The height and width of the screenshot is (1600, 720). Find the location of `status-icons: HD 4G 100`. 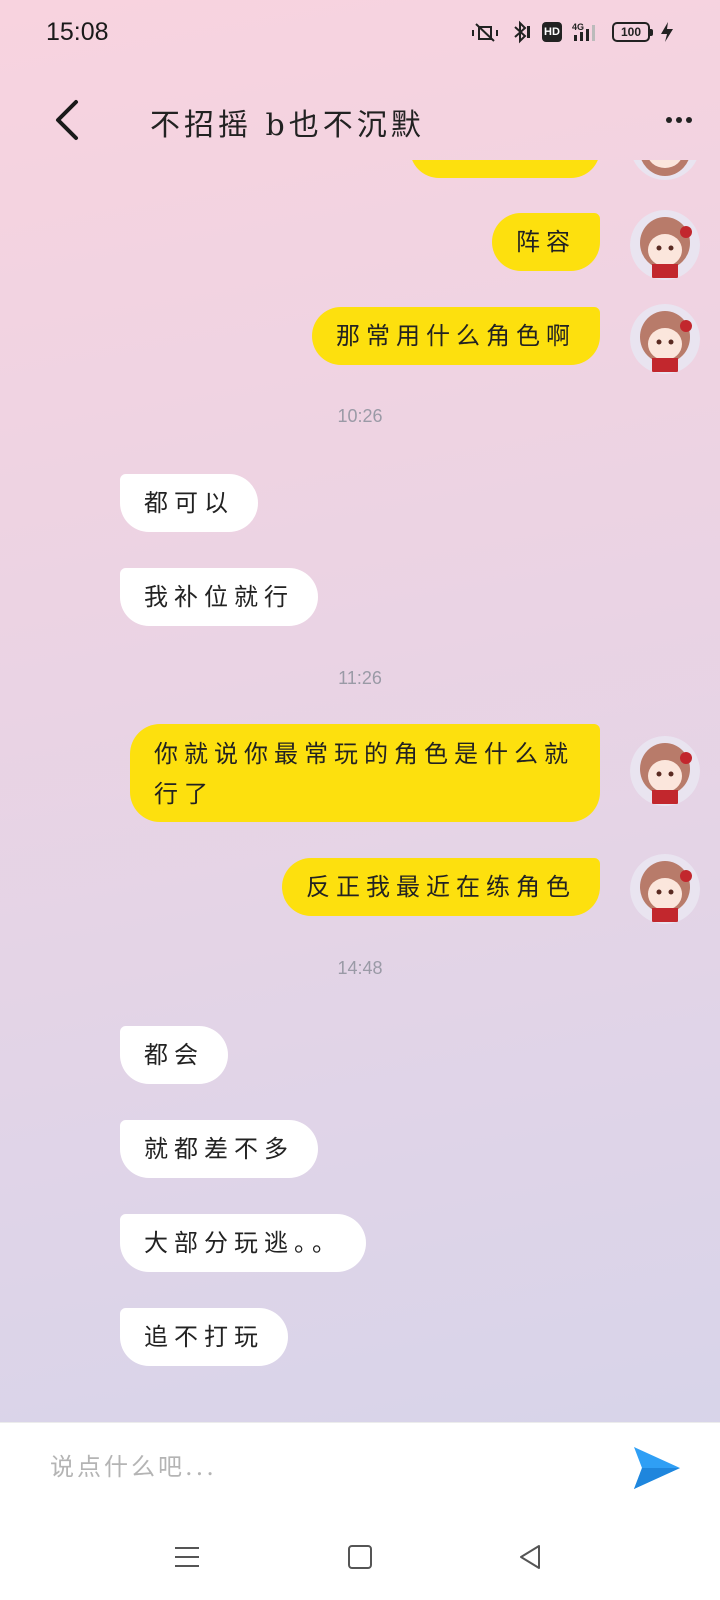

status-icons: HD 4G 100 is located at coordinates (572, 32).